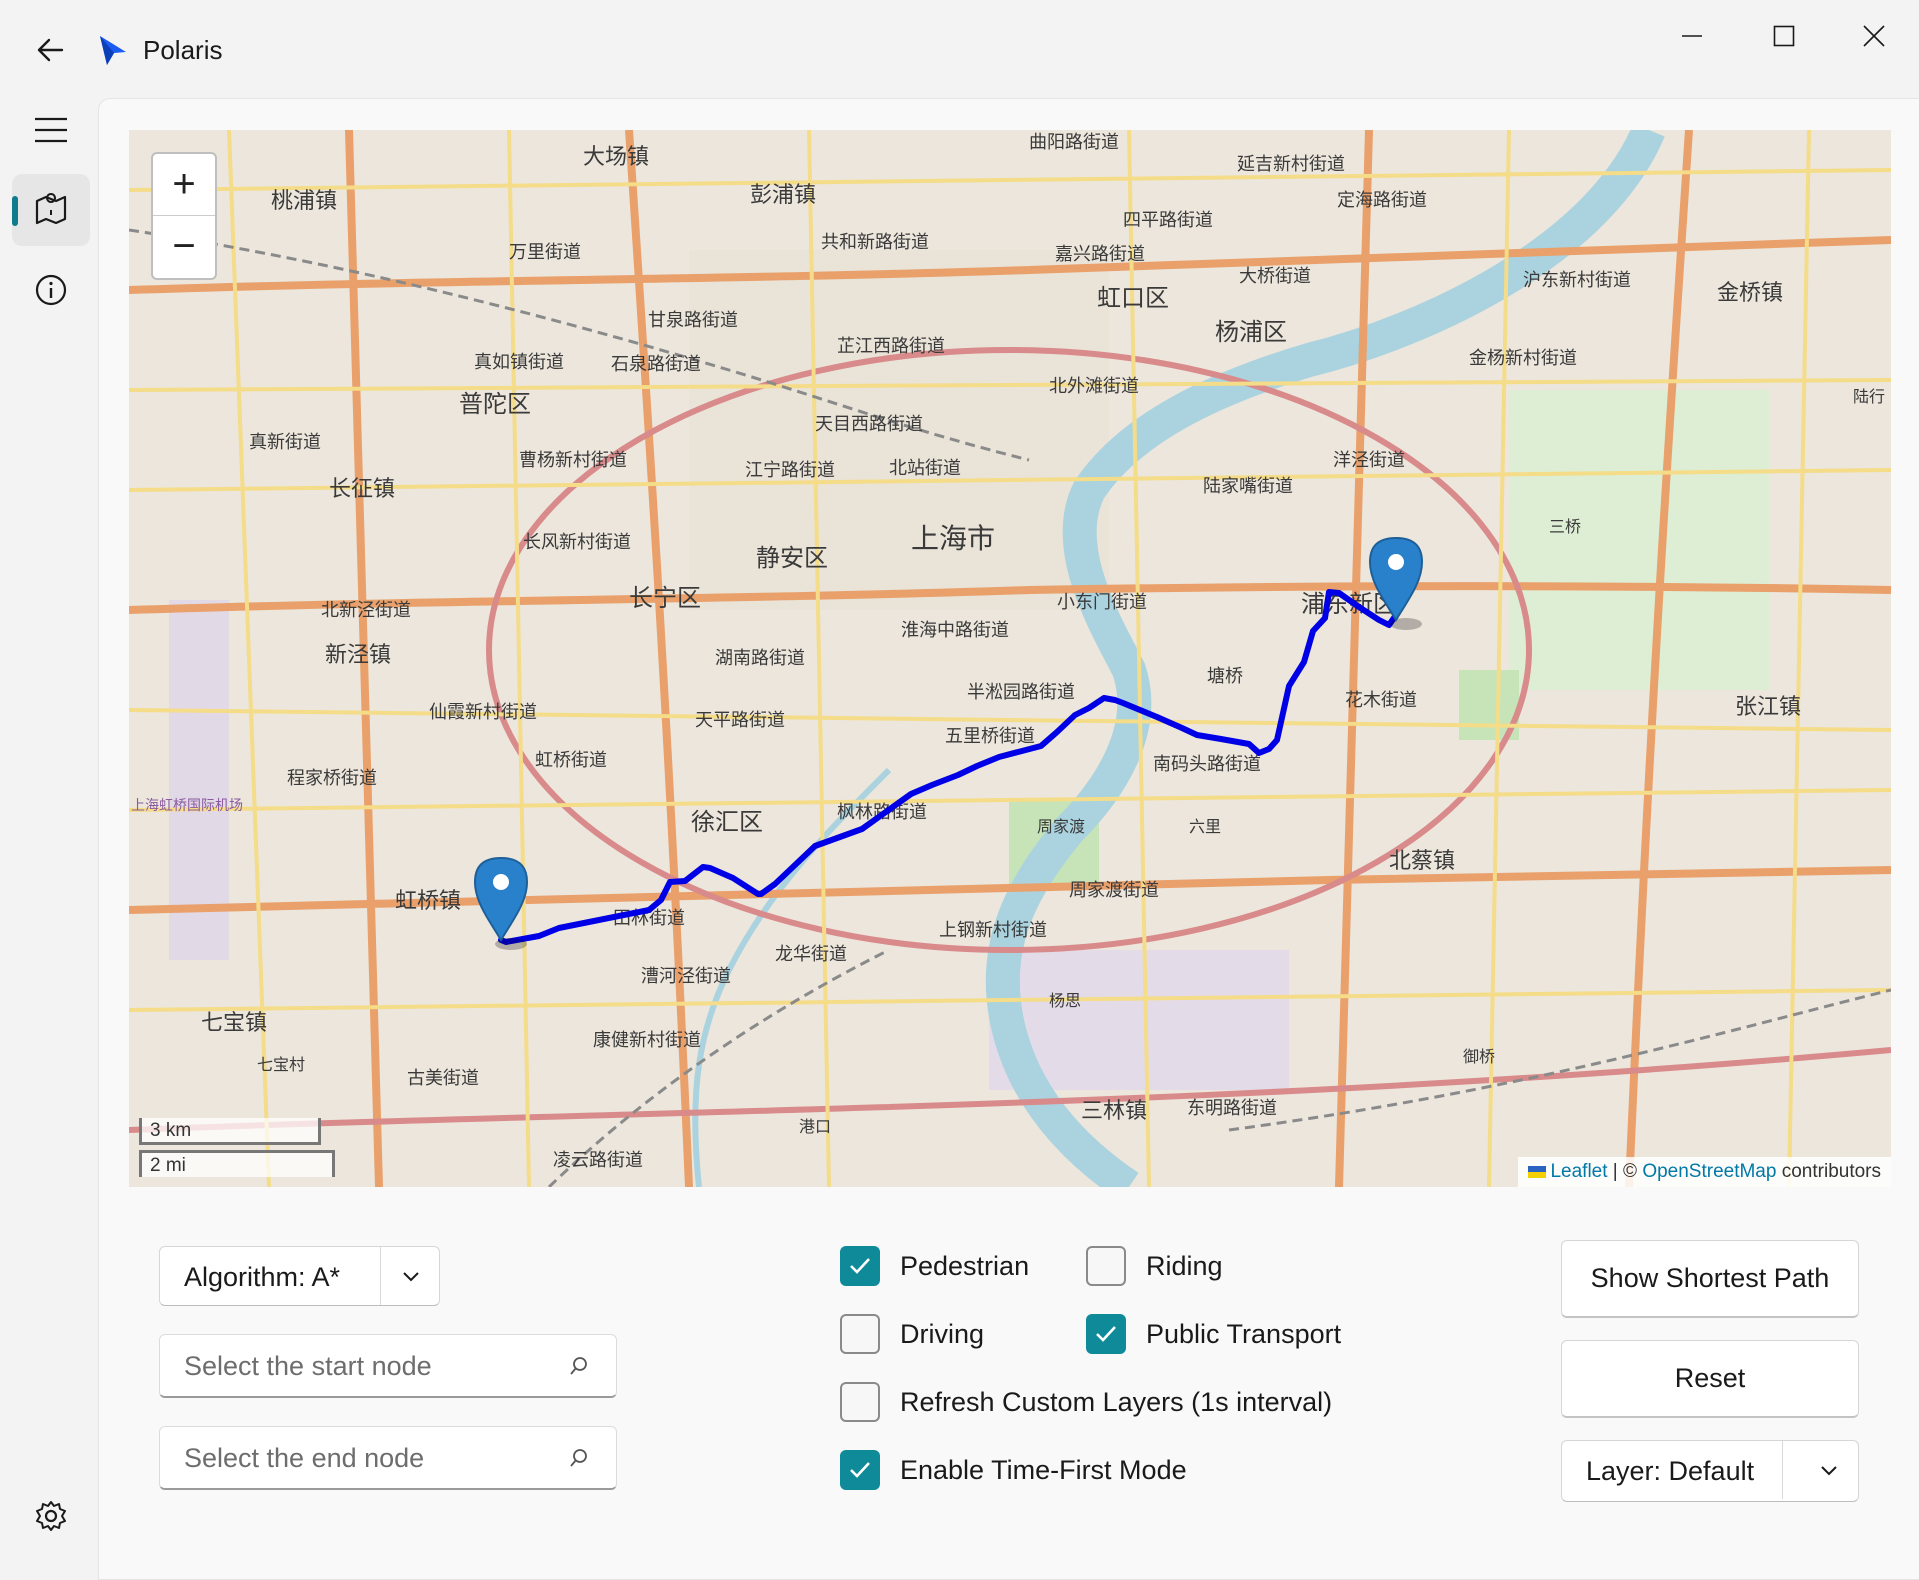 This screenshot has width=1919, height=1580. Describe the element at coordinates (1116, 1401) in the screenshot. I see `refresh-layers-label: Refresh Custom Layers (1s interval)` at that location.